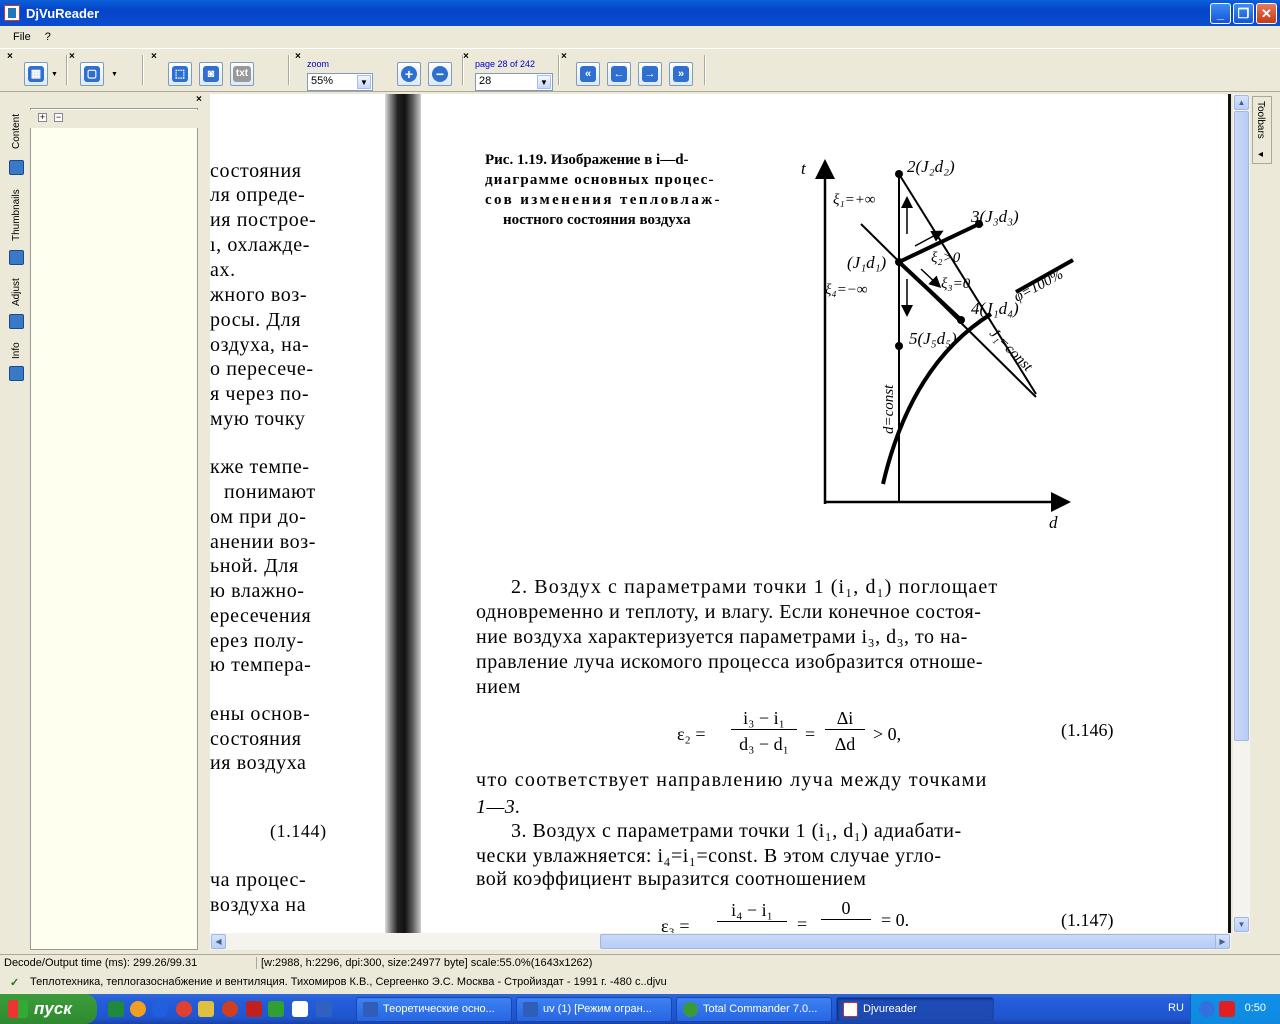 The height and width of the screenshot is (1024, 1280). Describe the element at coordinates (15, 983) in the screenshot. I see `check-icon: ✓` at that location.